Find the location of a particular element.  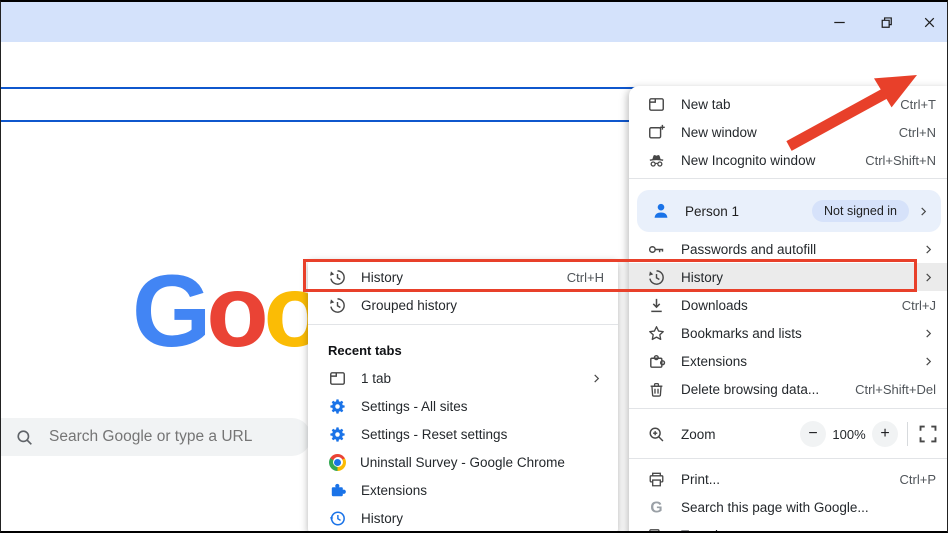

menu-item-new-window: New window Ctrl+N is located at coordinates (788, 132).